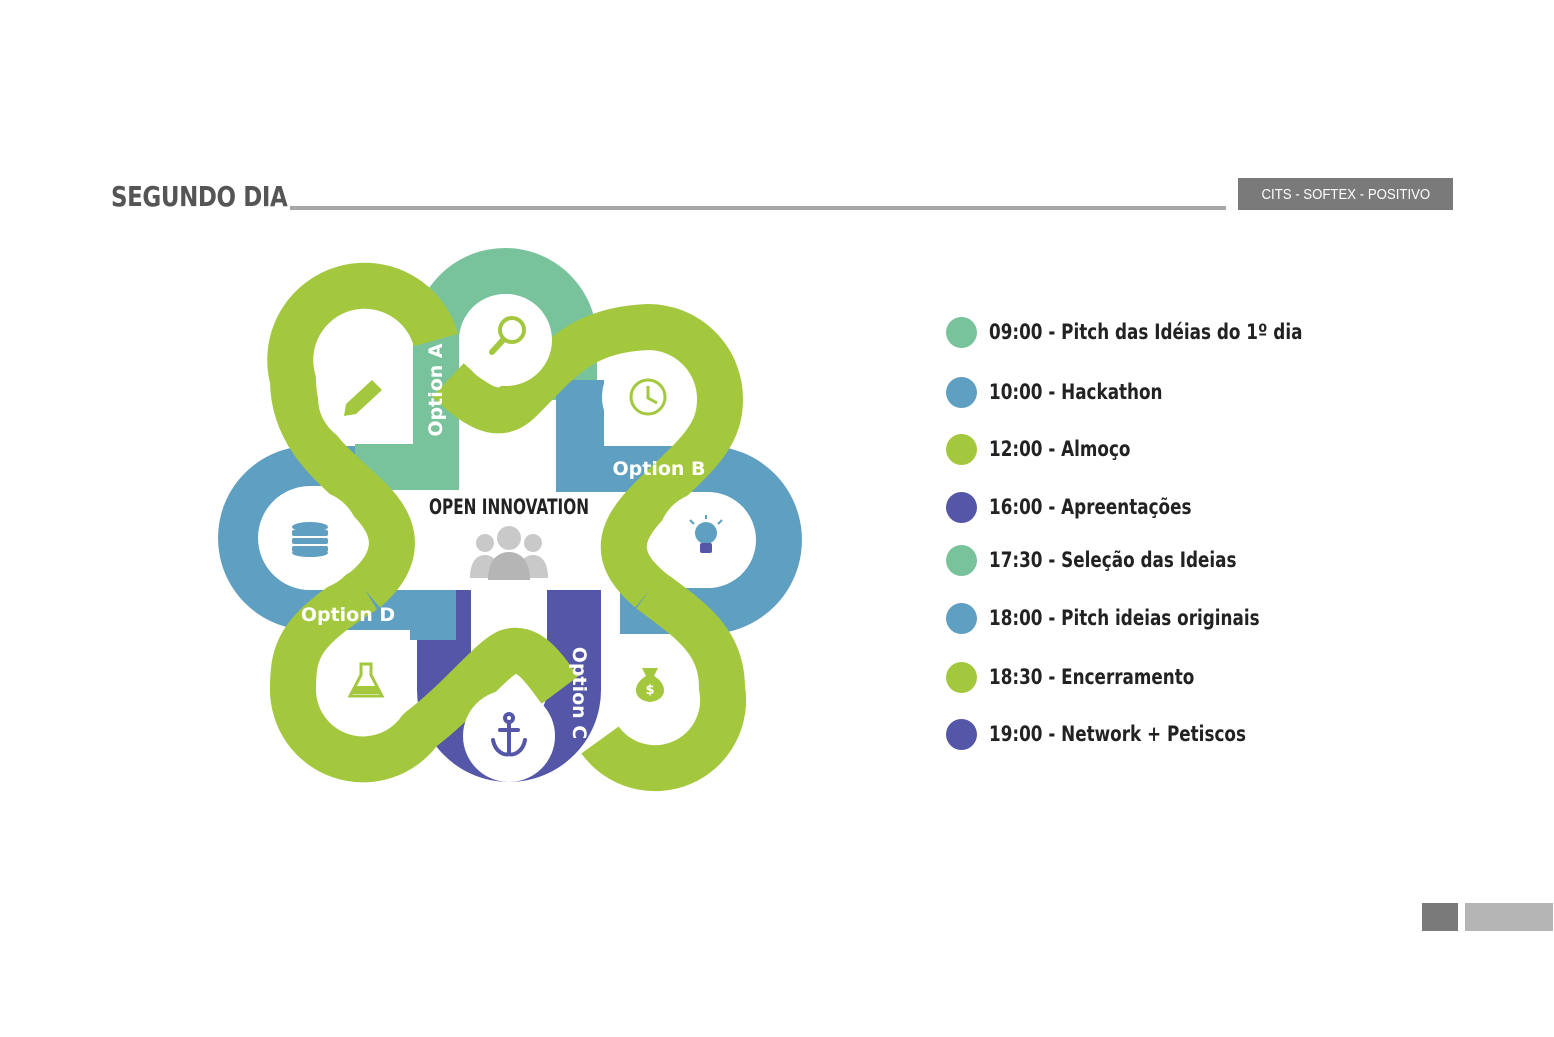  What do you see at coordinates (1016, 392) in the screenshot?
I see `legend-time: 10:00` at bounding box center [1016, 392].